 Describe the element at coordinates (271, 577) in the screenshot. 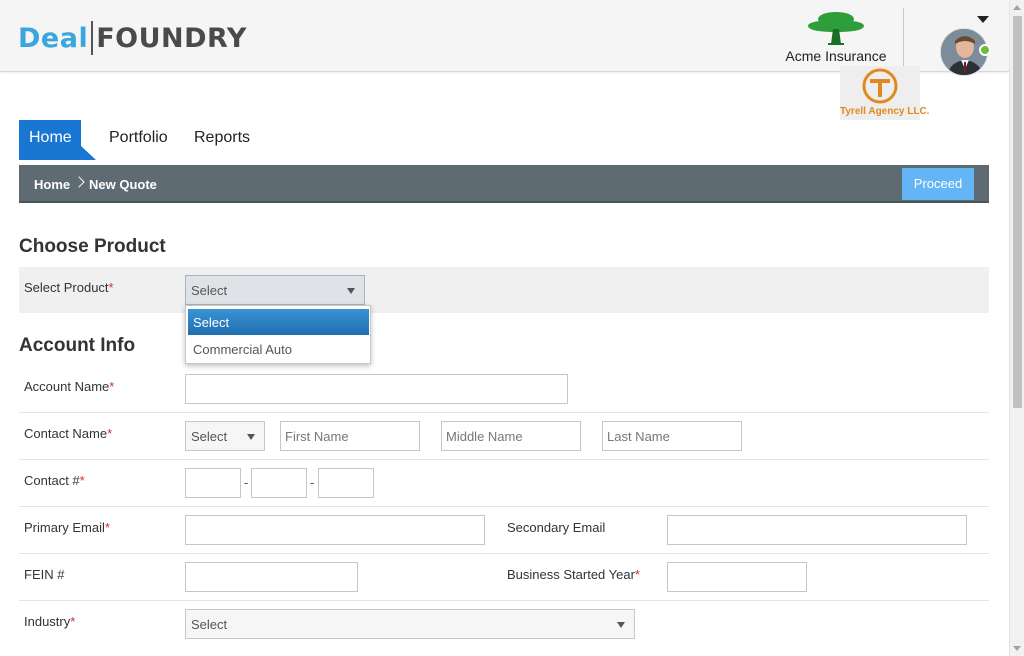

I see `fein-input` at that location.